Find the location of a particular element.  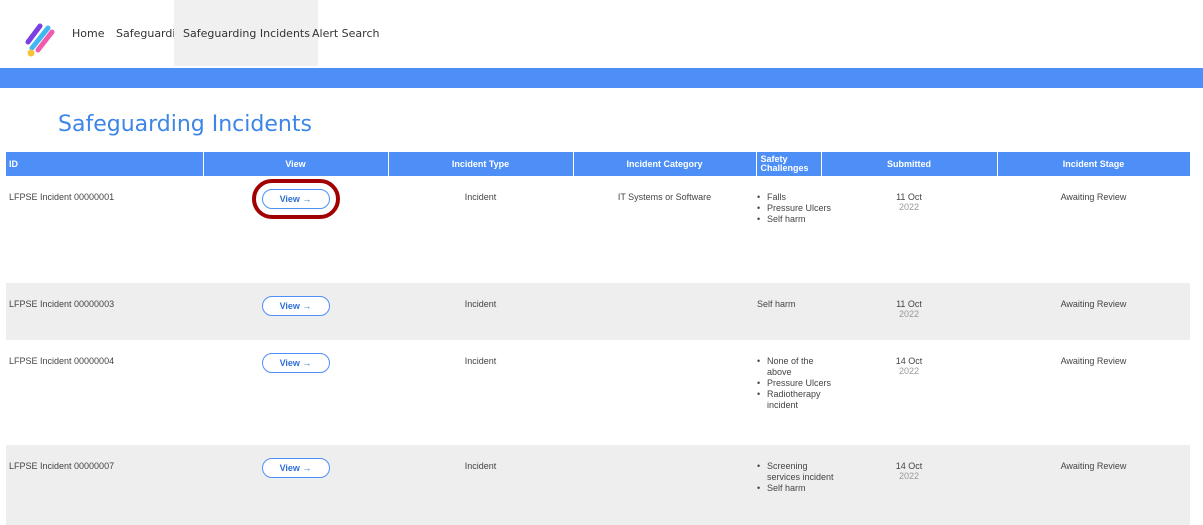

header-incident-category: Incident Category is located at coordinates (665, 164).